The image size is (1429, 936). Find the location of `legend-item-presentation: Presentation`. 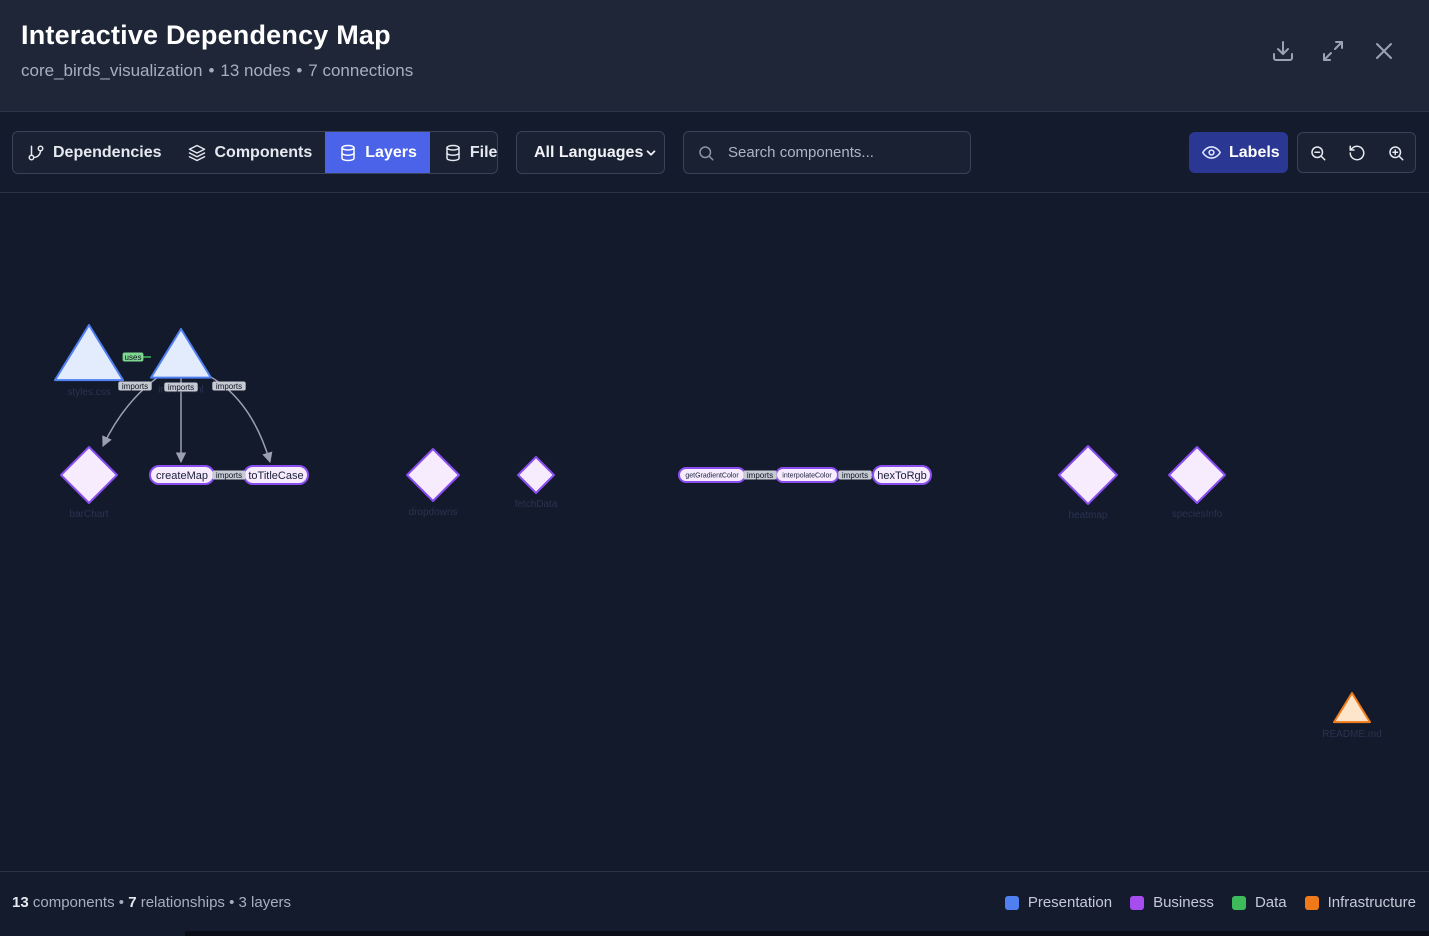

legend-item-presentation: Presentation is located at coordinates (1058, 902).